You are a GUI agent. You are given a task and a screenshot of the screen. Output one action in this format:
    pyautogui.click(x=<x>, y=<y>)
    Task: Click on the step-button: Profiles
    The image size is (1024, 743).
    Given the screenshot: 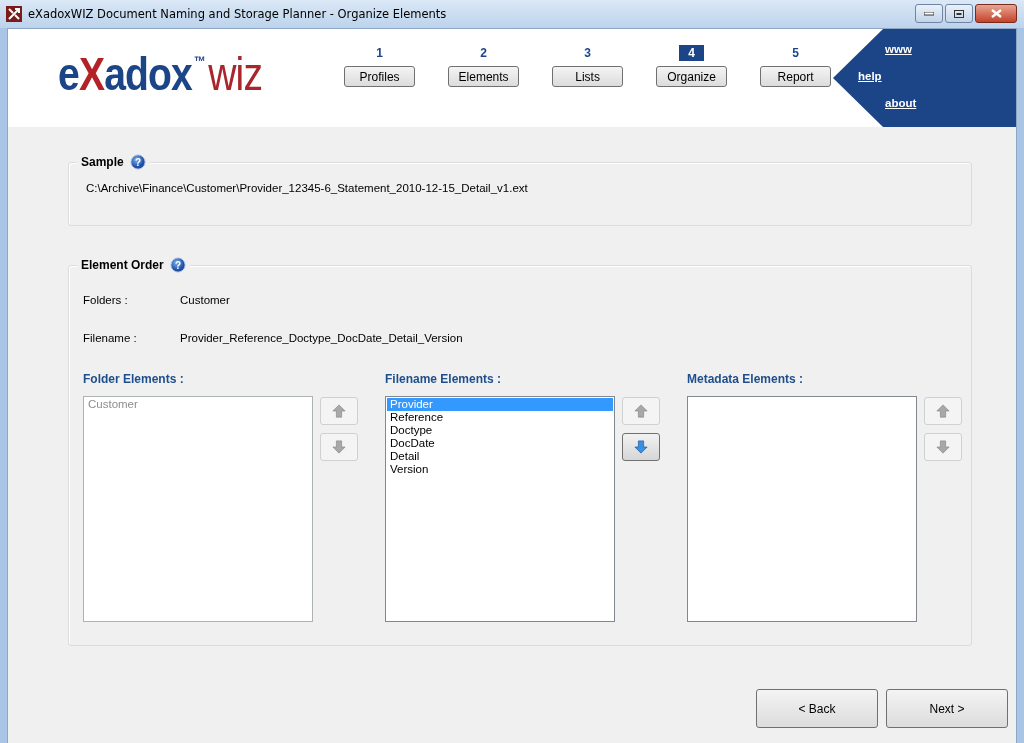 What is the action you would take?
    pyautogui.click(x=380, y=76)
    